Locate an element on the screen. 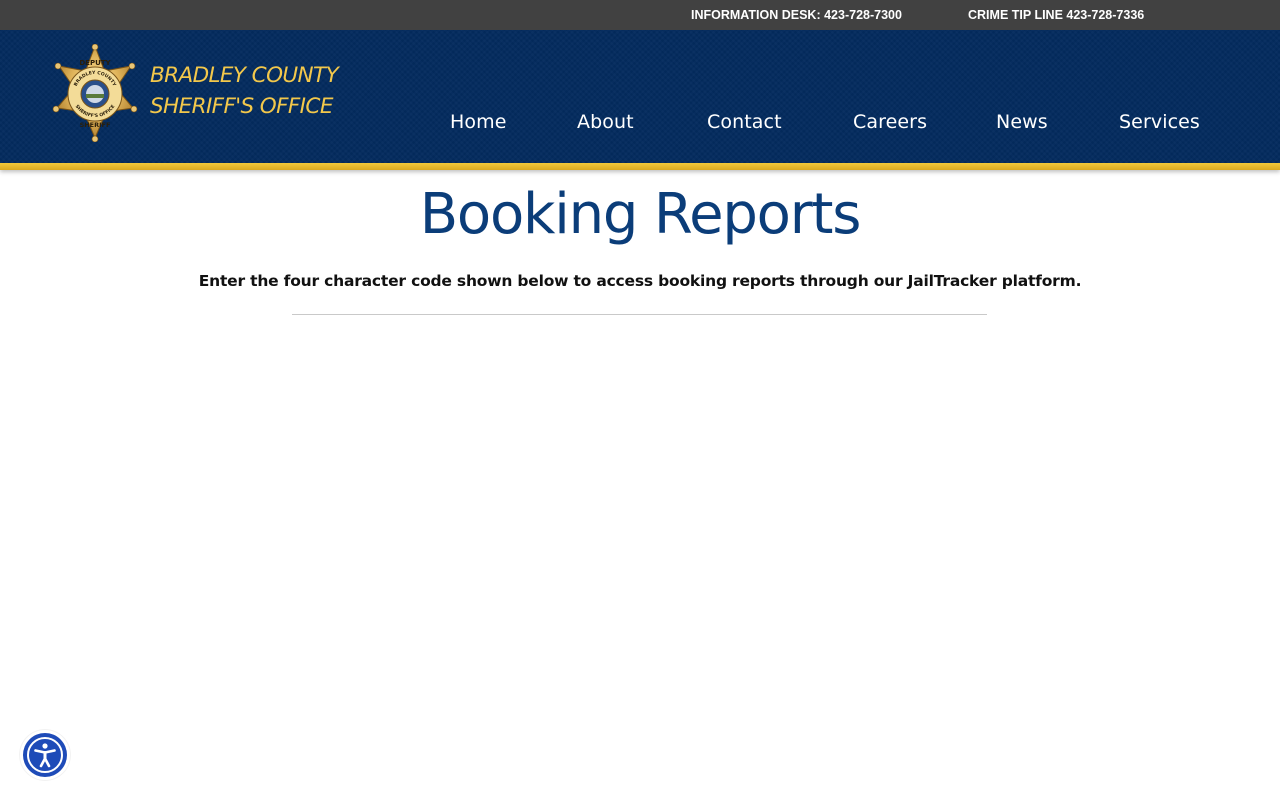  nav-home: Home is located at coordinates (478, 122).